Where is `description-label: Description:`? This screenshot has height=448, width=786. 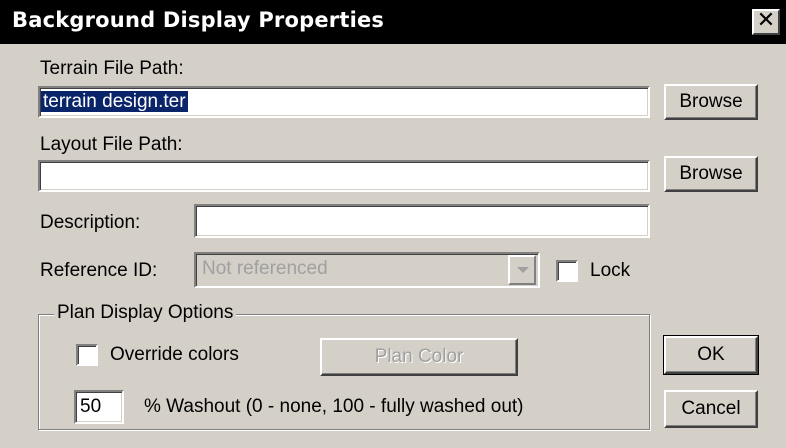 description-label: Description: is located at coordinates (90, 222).